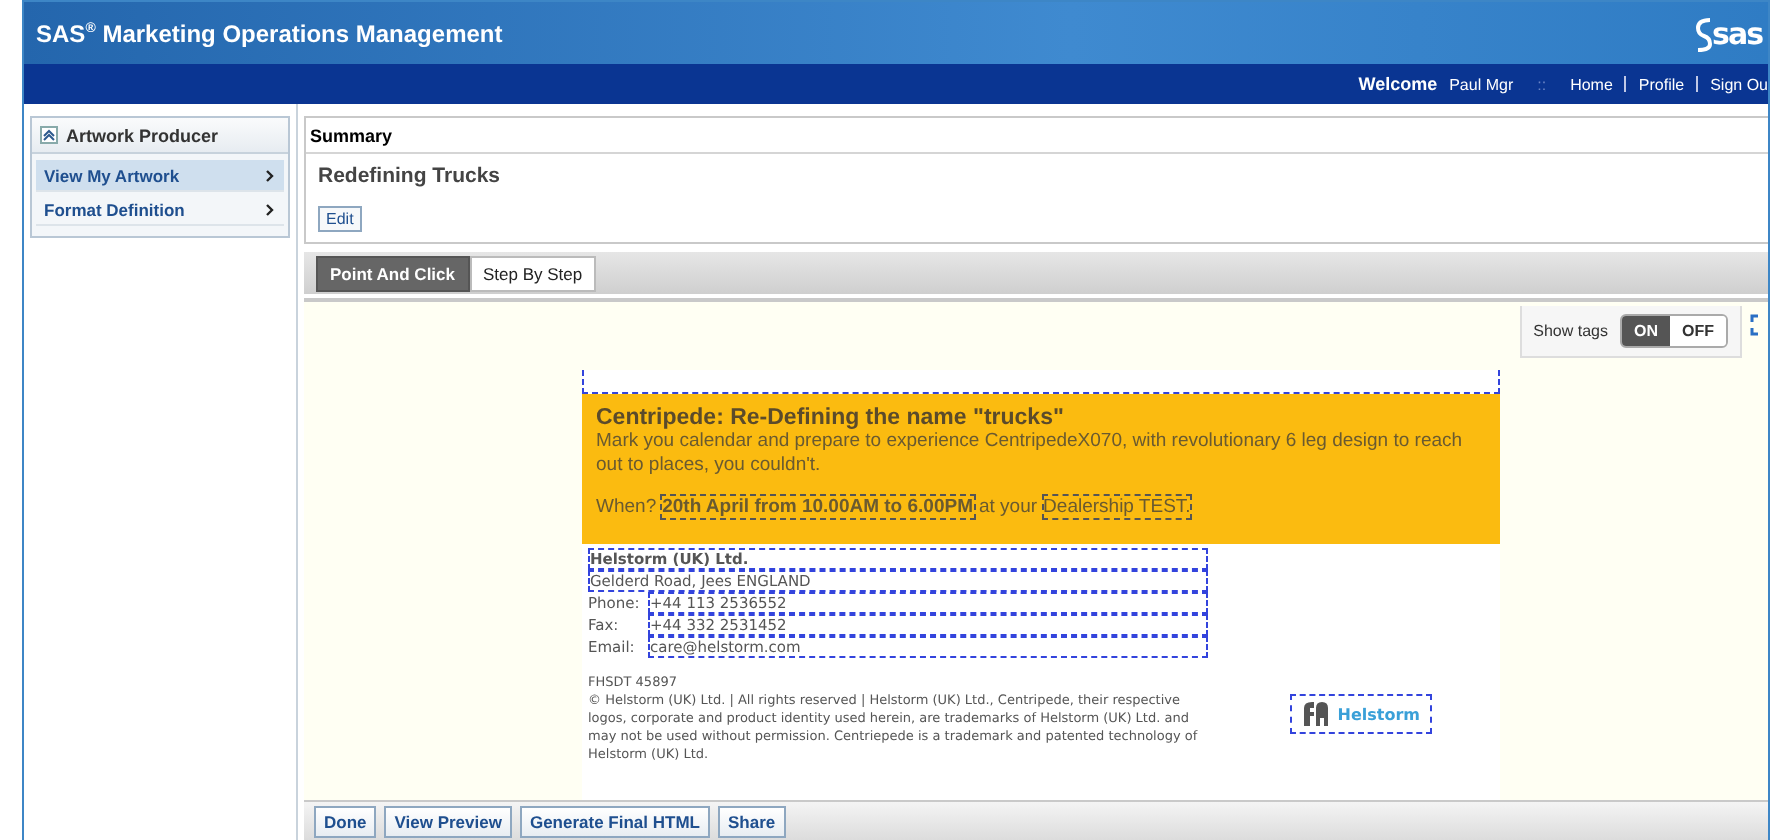 The image size is (1786, 840). I want to click on sidebar-item-label: View My Artwork, so click(112, 175).